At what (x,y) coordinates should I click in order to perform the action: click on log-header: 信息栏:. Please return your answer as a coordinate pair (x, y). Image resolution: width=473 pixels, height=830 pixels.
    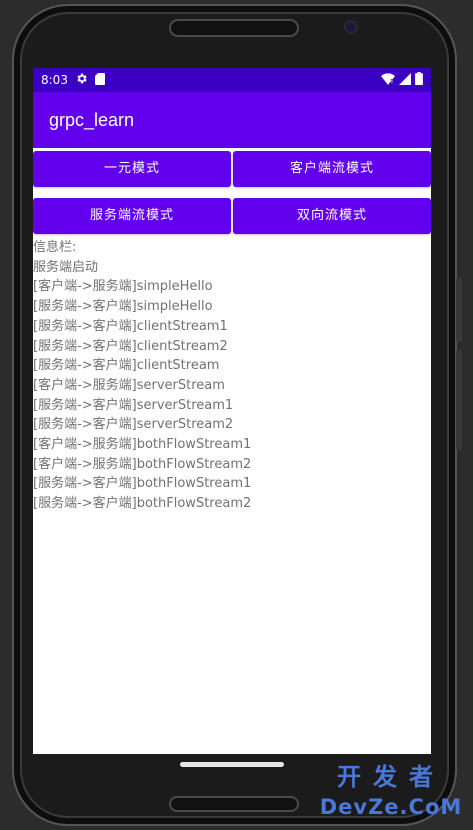
    Looking at the image, I should click on (55, 247).